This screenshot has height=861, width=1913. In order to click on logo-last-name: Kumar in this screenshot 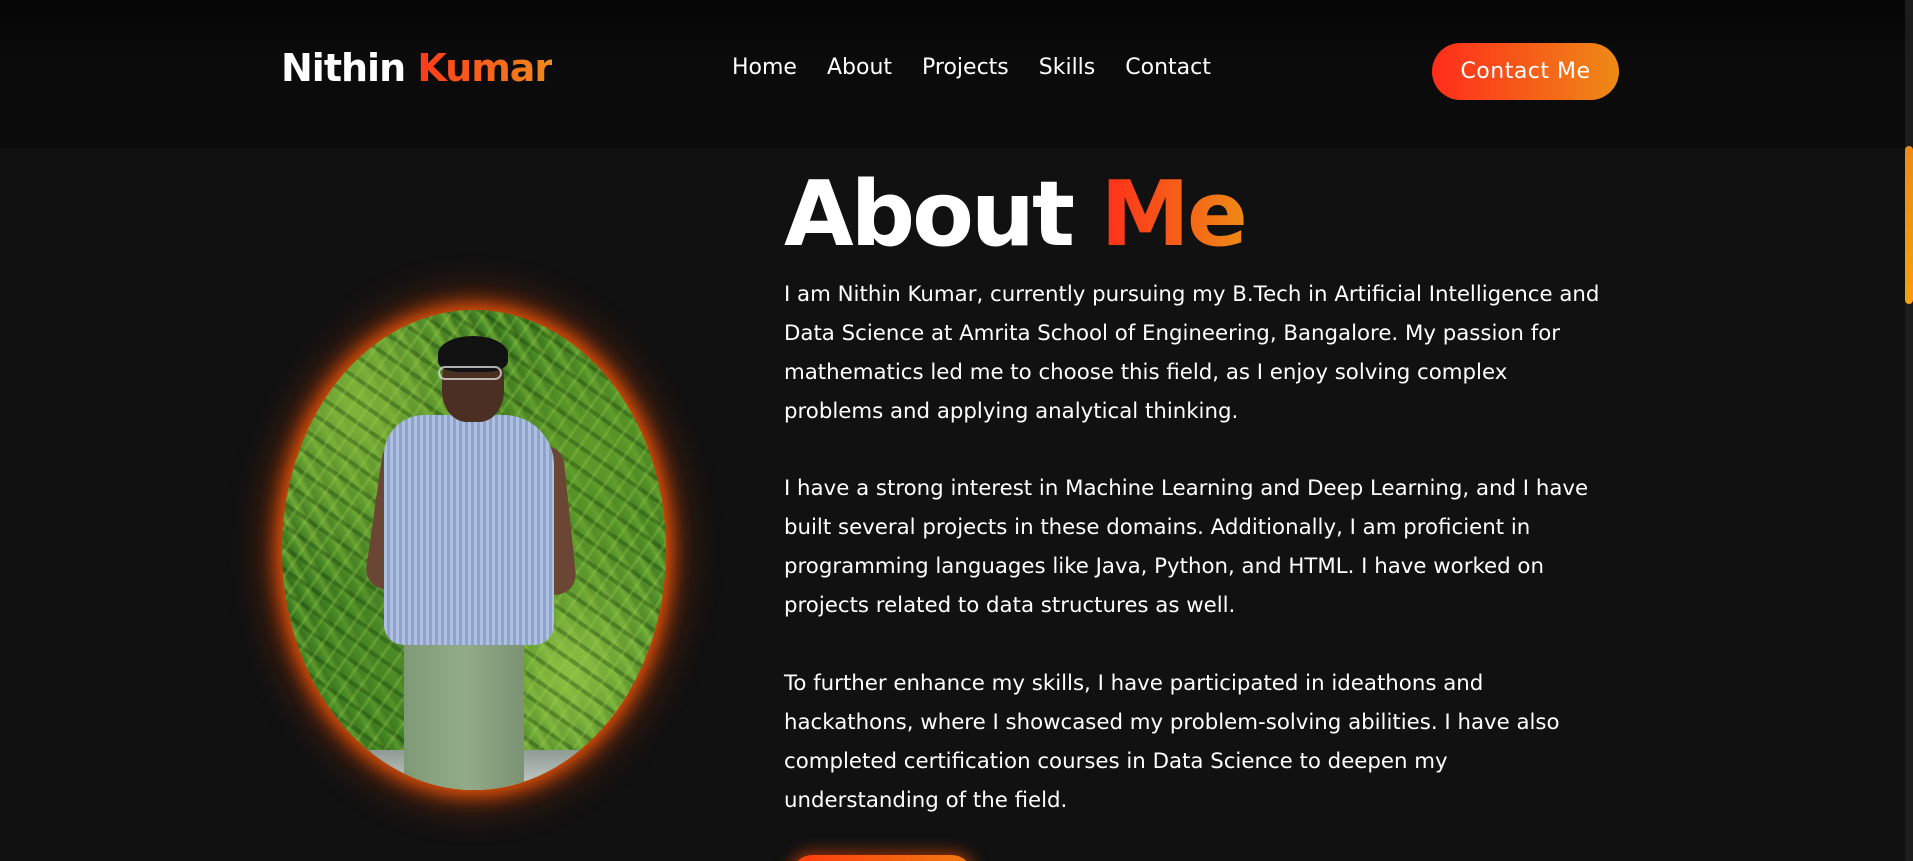, I will do `click(485, 68)`.